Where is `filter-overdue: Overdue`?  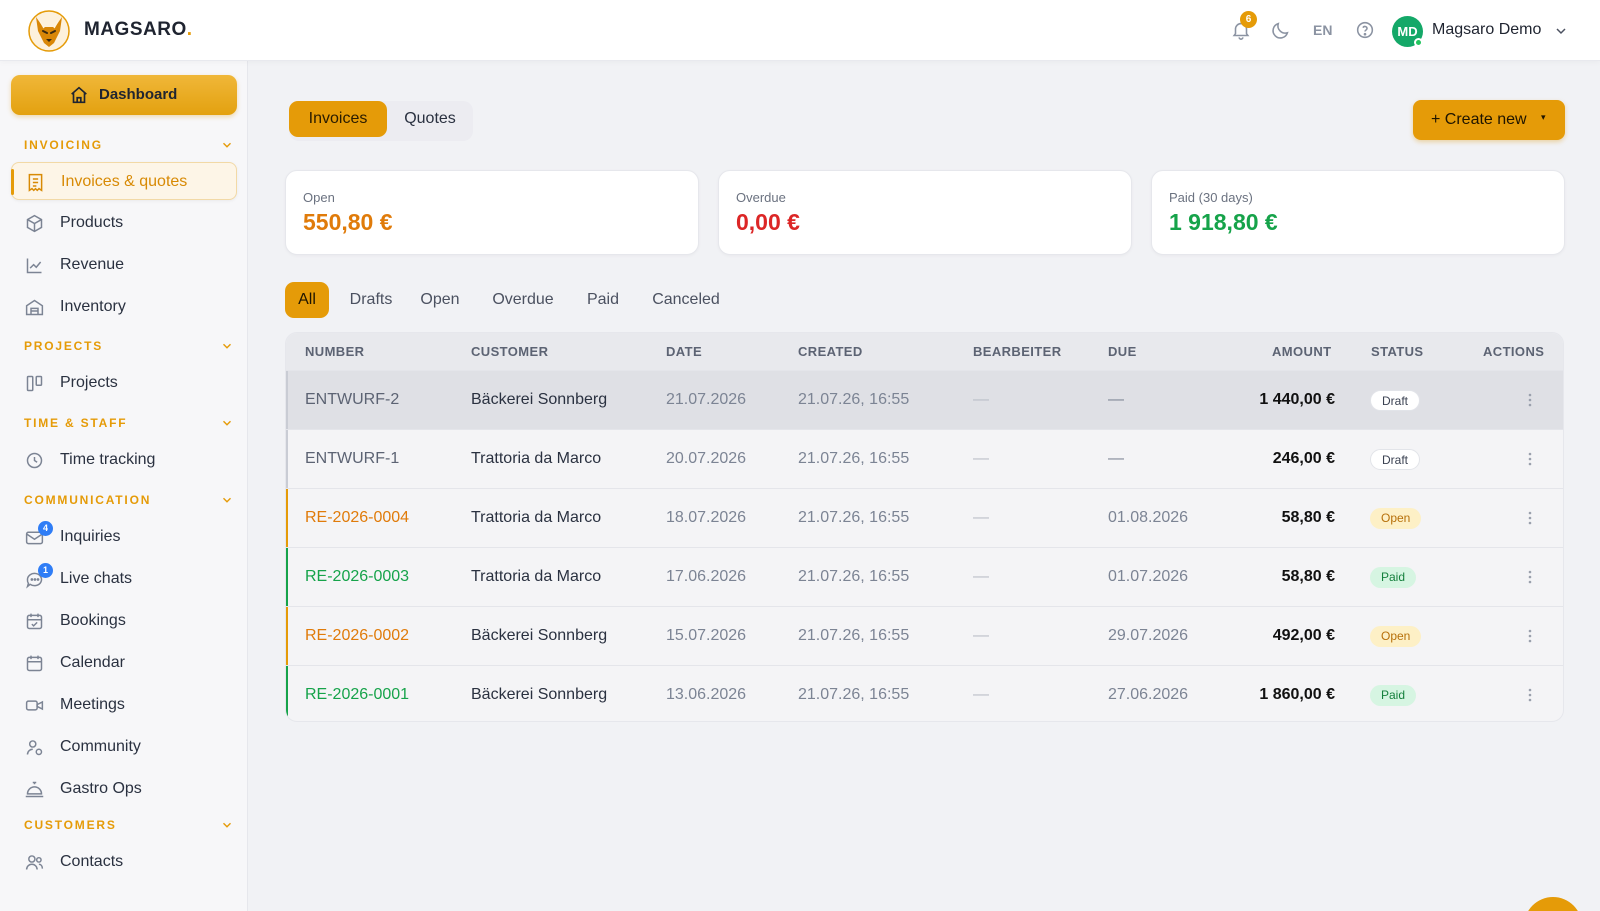 filter-overdue: Overdue is located at coordinates (523, 300).